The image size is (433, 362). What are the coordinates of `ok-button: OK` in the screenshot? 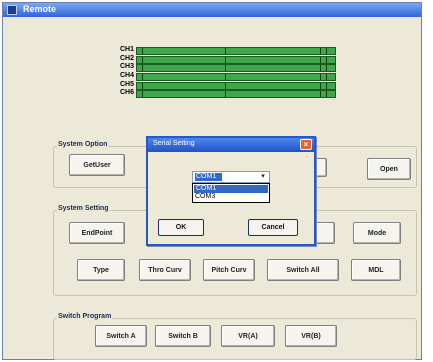 It's located at (181, 227).